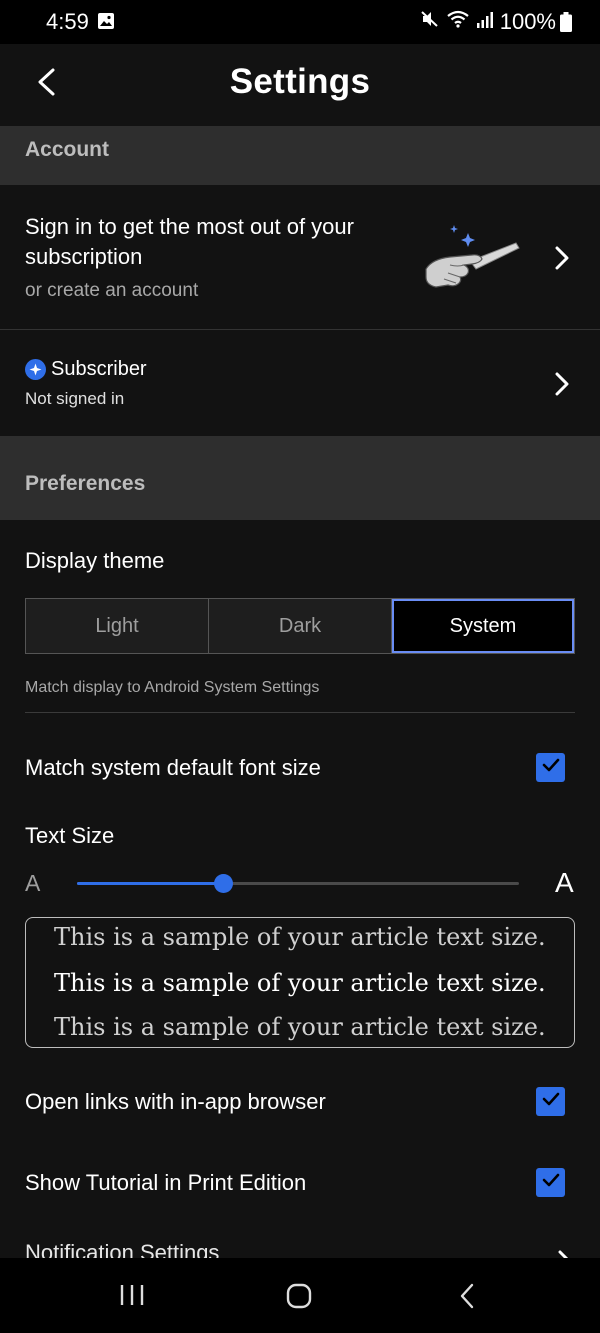  I want to click on gallery-icon, so click(106, 23).